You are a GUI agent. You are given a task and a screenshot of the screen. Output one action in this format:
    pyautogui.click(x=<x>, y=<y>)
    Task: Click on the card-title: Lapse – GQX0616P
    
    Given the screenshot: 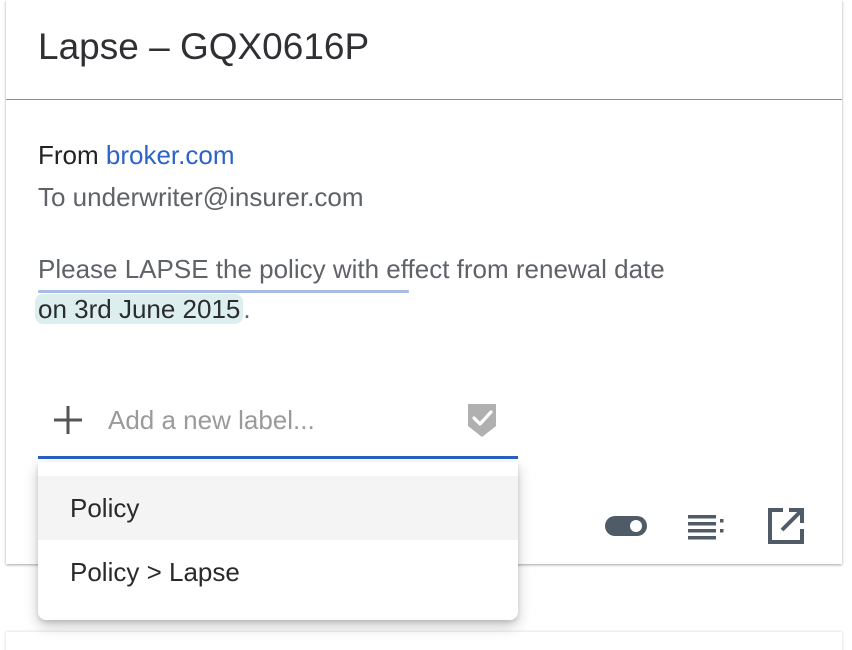 What is the action you would take?
    pyautogui.click(x=204, y=46)
    